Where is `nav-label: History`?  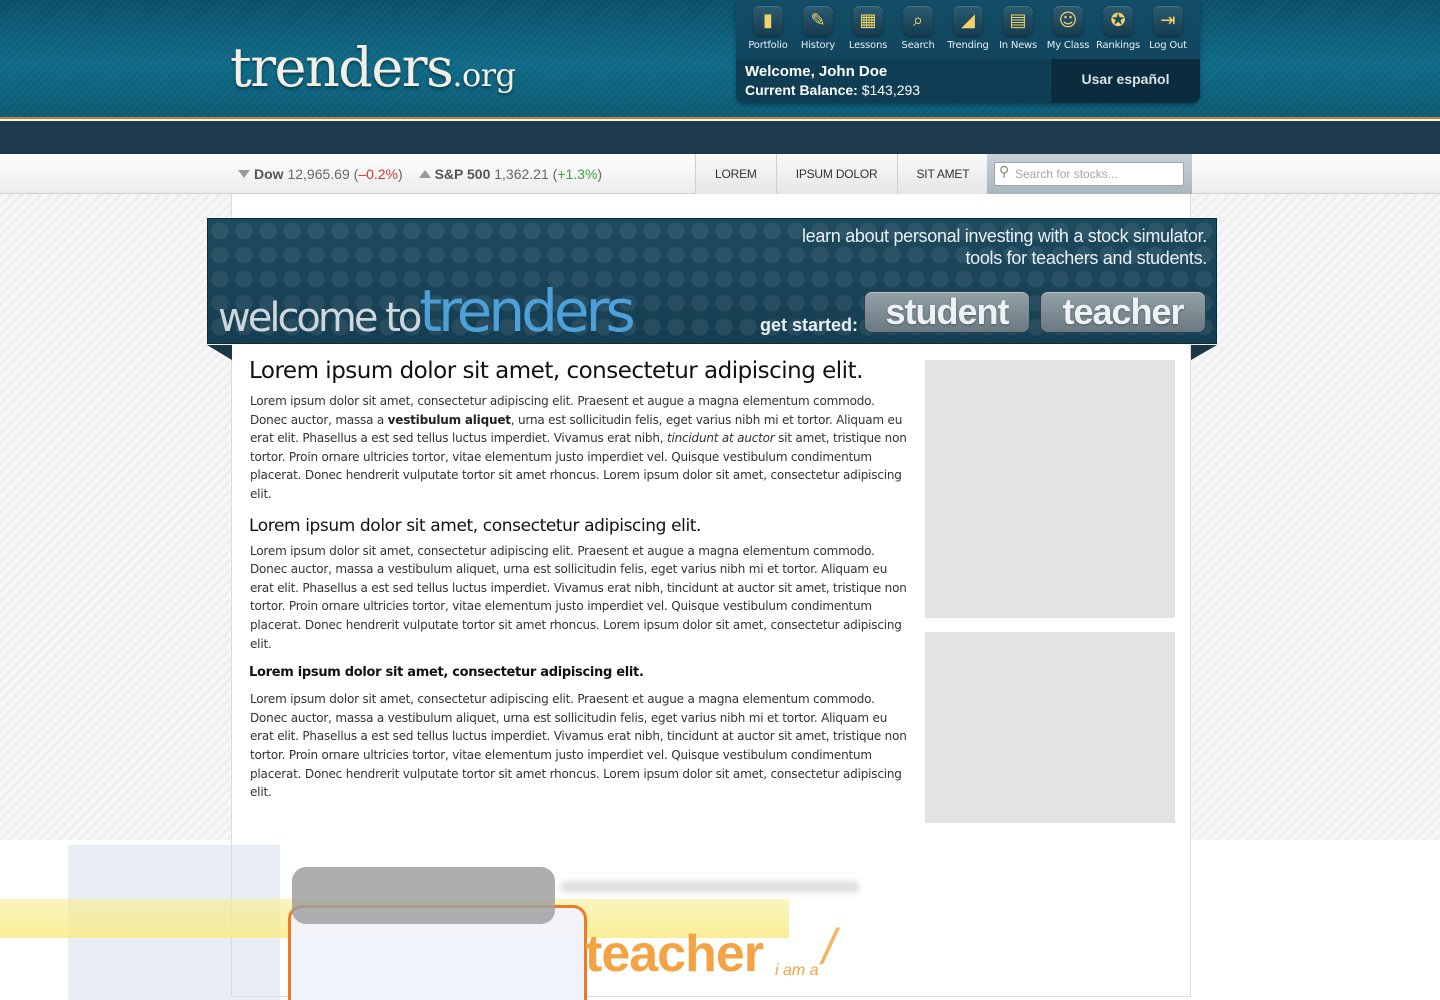 nav-label: History is located at coordinates (818, 45).